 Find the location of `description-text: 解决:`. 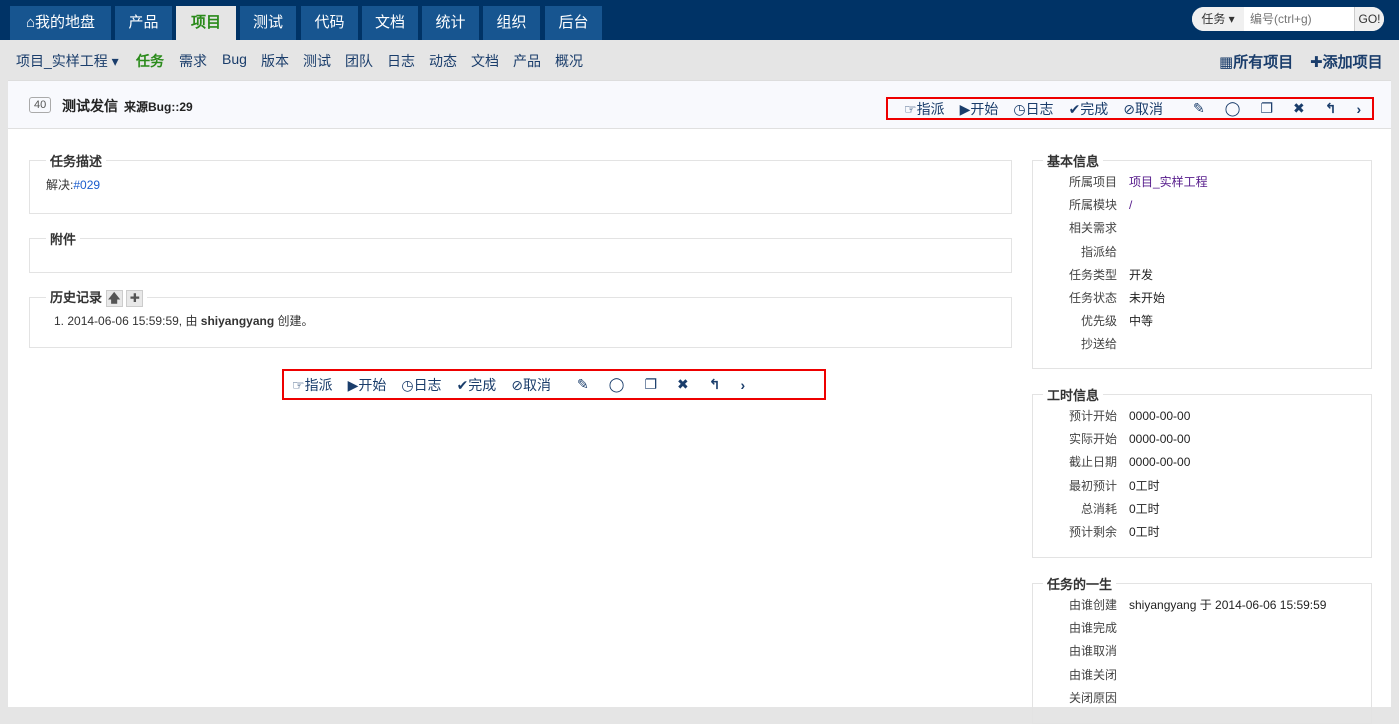

description-text: 解决: is located at coordinates (60, 185).